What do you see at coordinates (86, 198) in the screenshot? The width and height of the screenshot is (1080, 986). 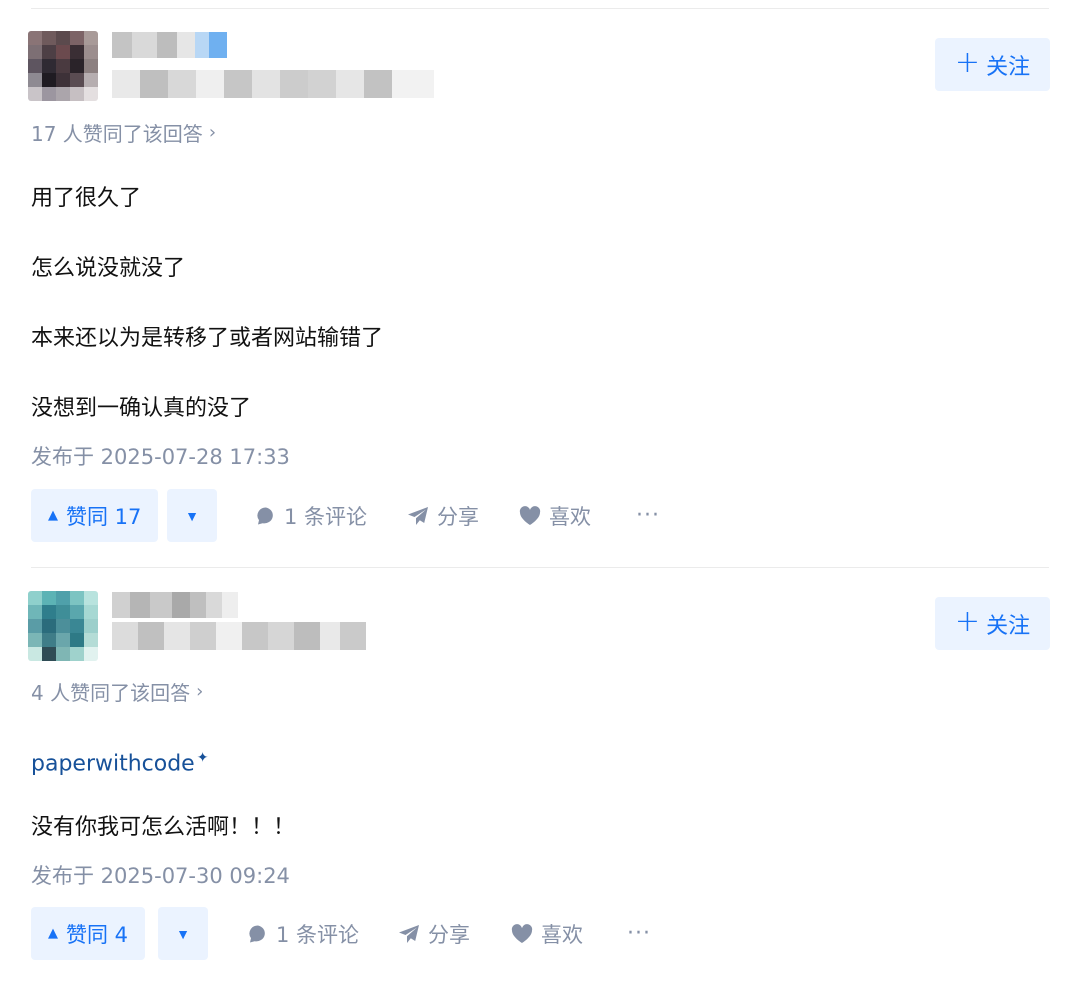 I see `answer-paragraph: 用了很久了` at bounding box center [86, 198].